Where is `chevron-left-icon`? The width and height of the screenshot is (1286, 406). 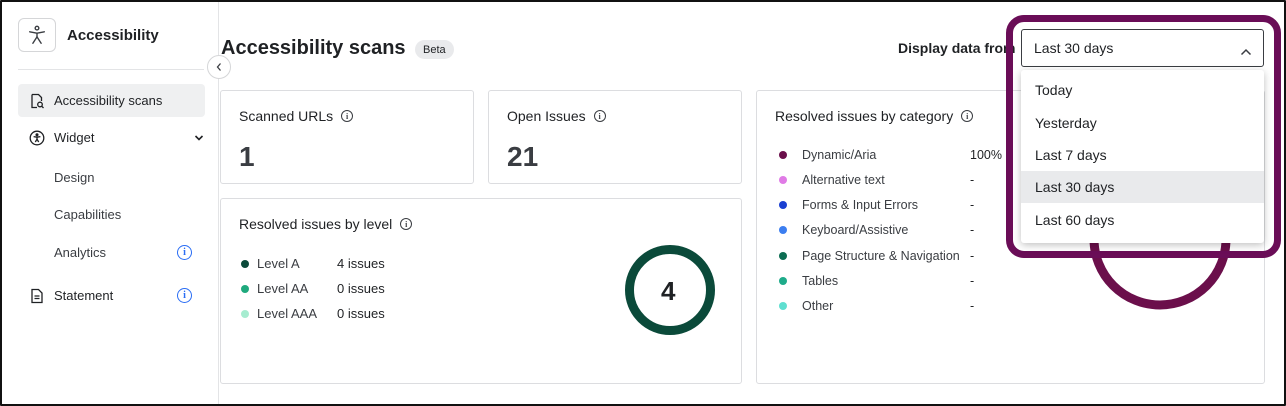
chevron-left-icon is located at coordinates (218, 67).